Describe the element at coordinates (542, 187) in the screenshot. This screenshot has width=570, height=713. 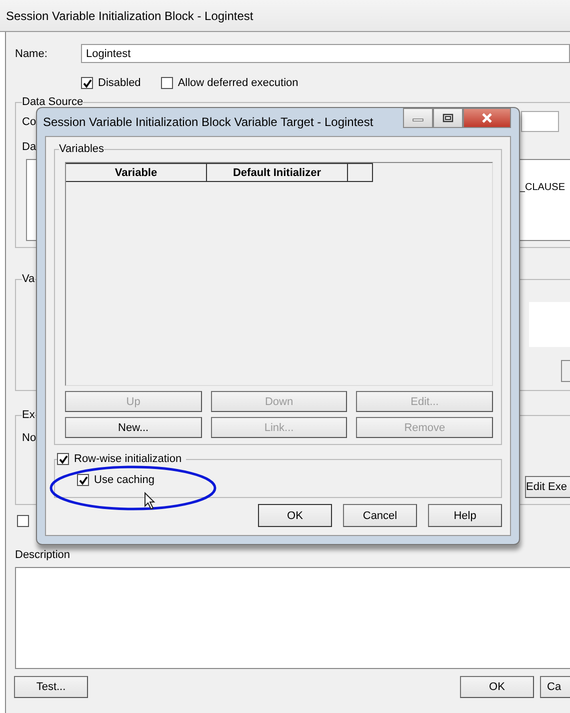
I see `sql-text: _CLAUSE` at that location.